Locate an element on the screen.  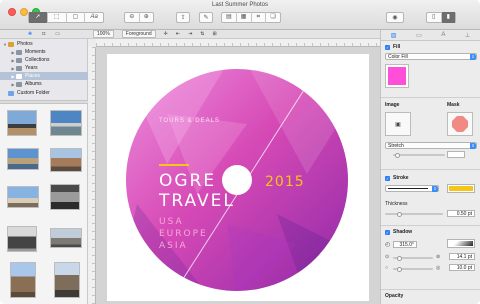
place-asia: ASIA is located at coordinates (173, 246).